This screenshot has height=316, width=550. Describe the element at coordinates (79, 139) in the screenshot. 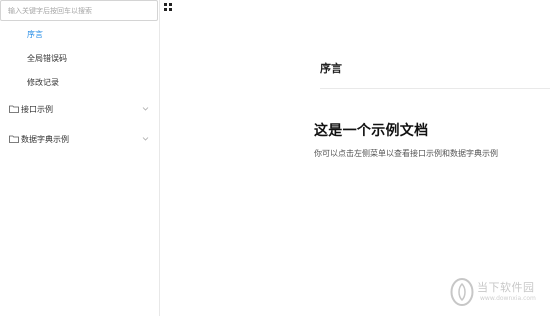

I see `sidebar-group-data-dictionary: 数据字典示例` at that location.